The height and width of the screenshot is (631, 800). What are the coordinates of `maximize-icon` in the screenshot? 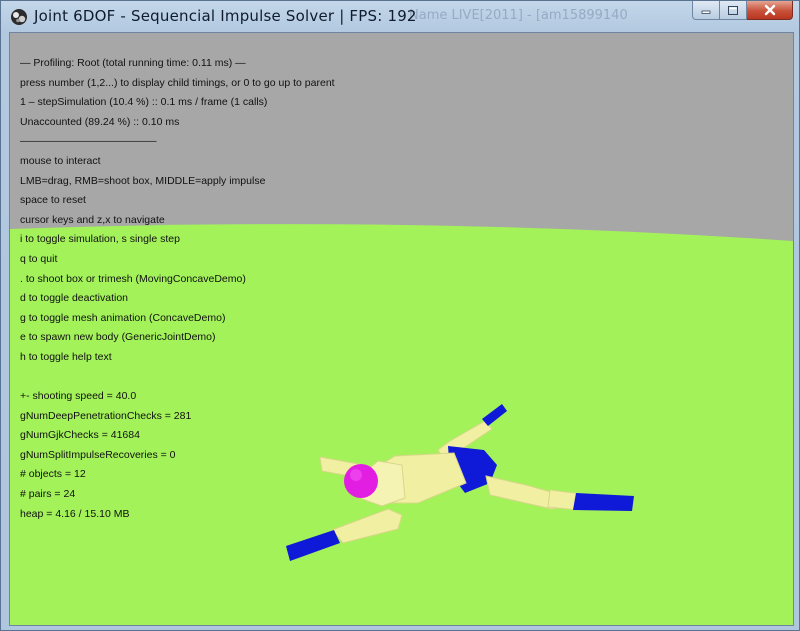 It's located at (733, 10).